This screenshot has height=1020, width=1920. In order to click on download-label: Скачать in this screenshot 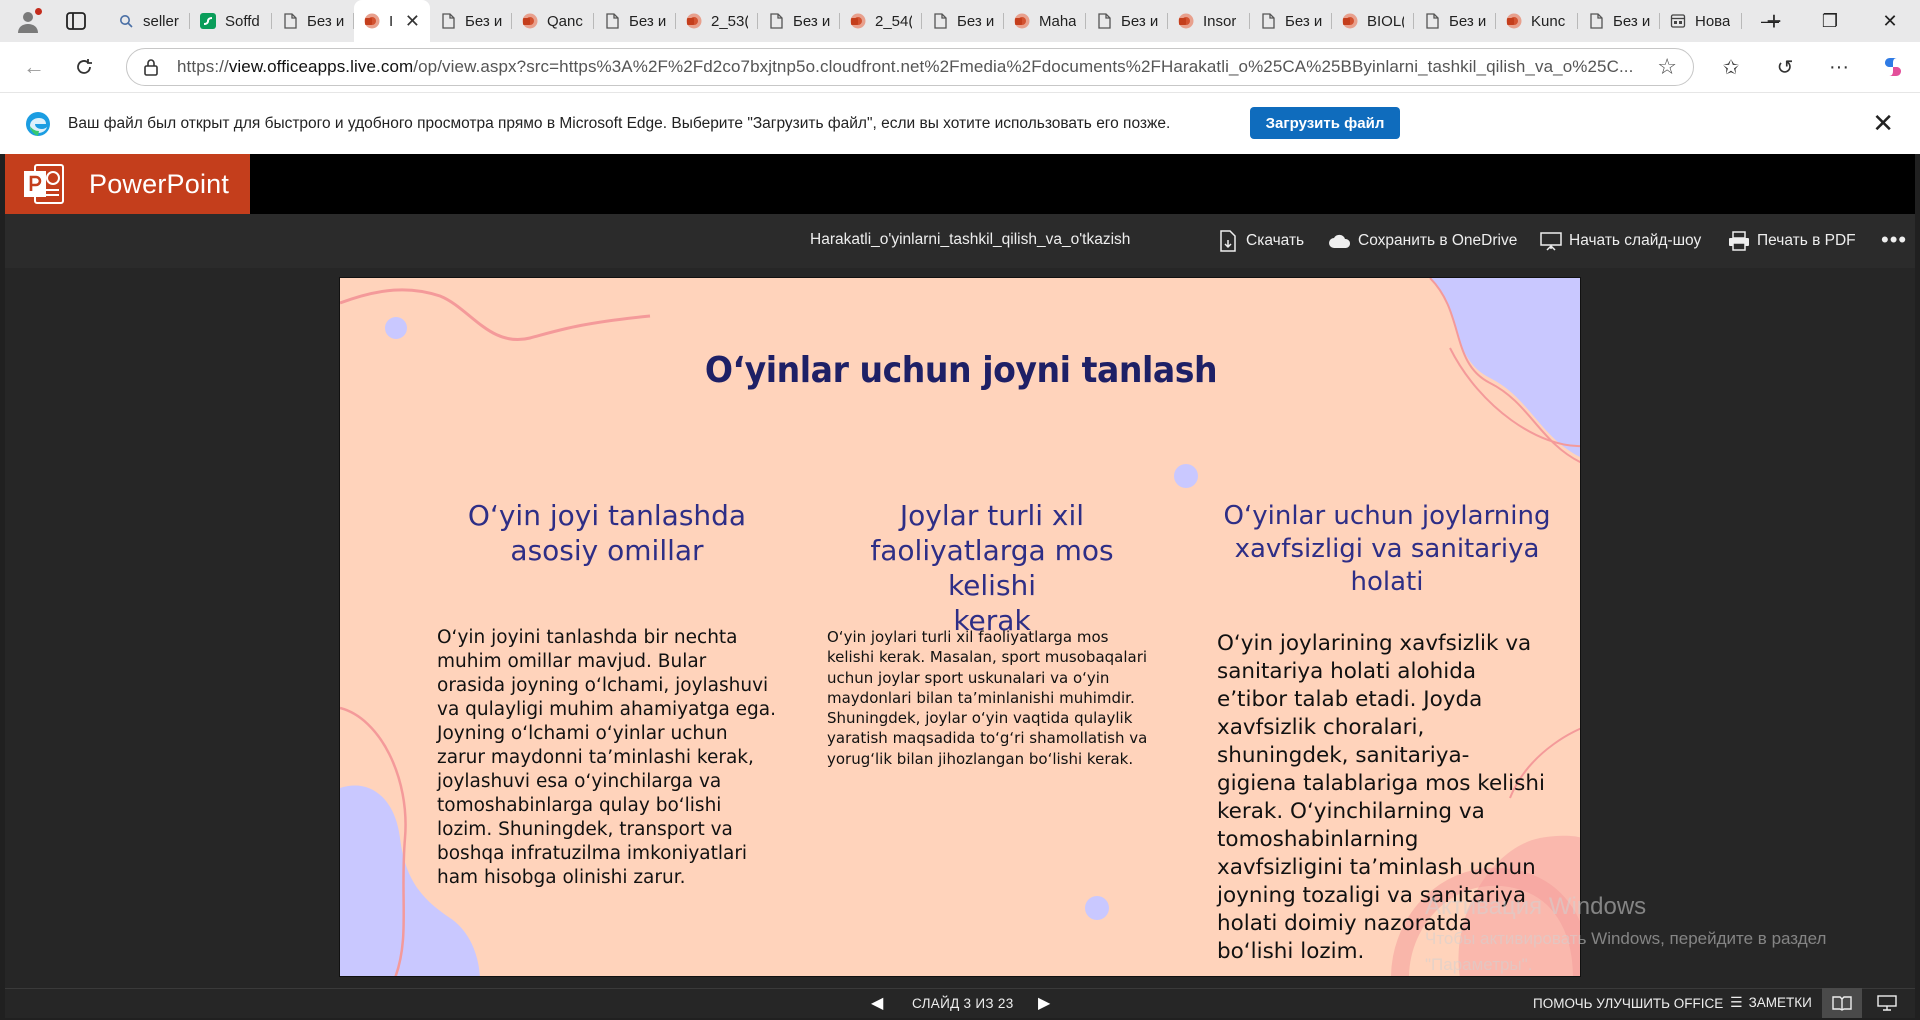, I will do `click(1275, 240)`.